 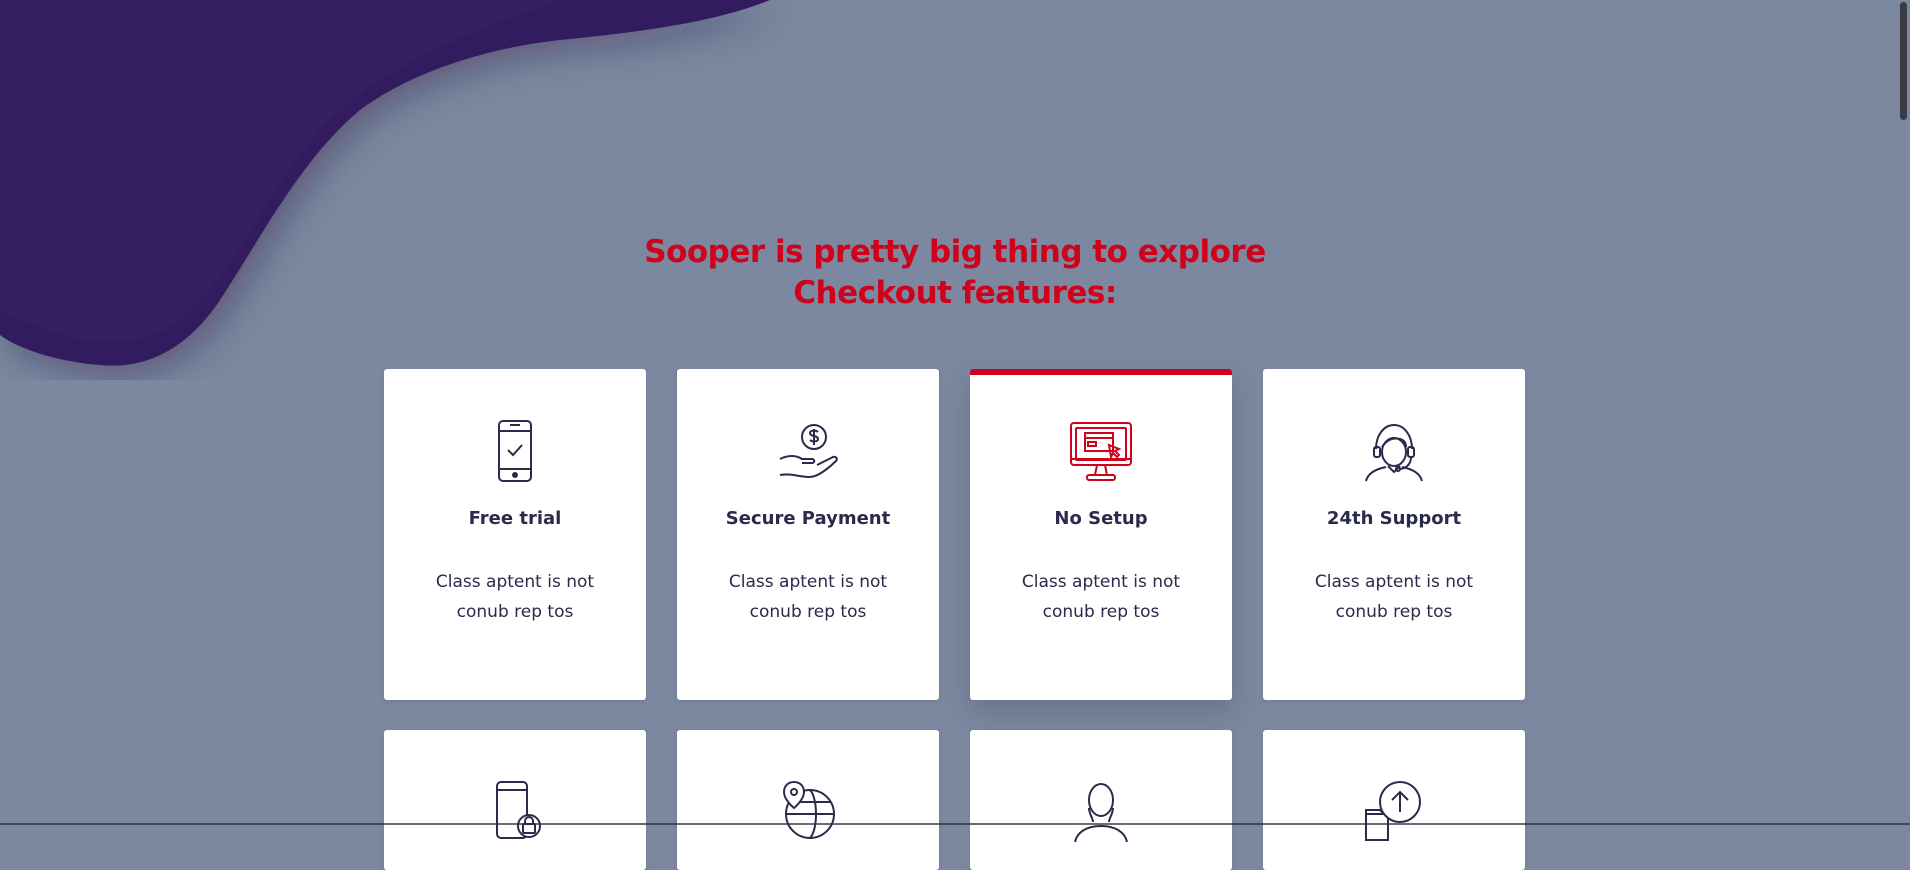 I want to click on section-title-line-2: Checkout features:, so click(x=955, y=293).